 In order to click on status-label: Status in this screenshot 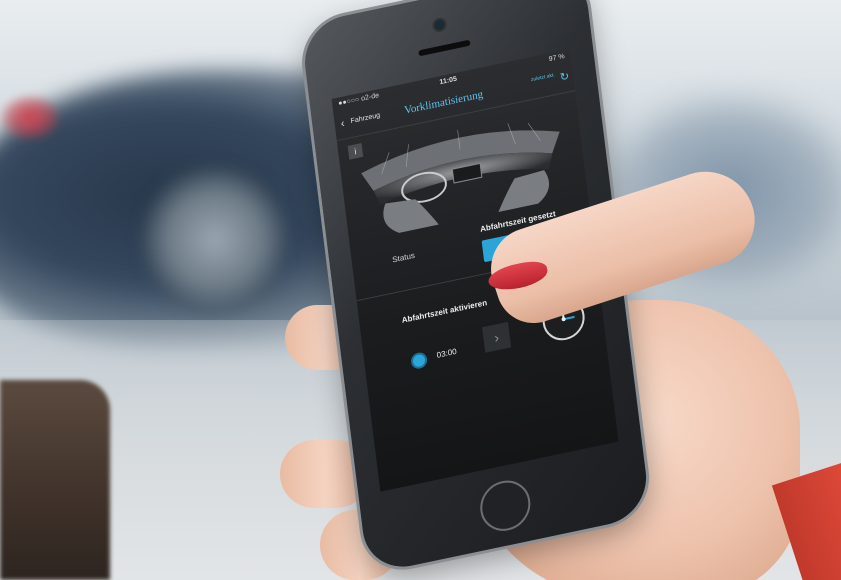, I will do `click(403, 257)`.